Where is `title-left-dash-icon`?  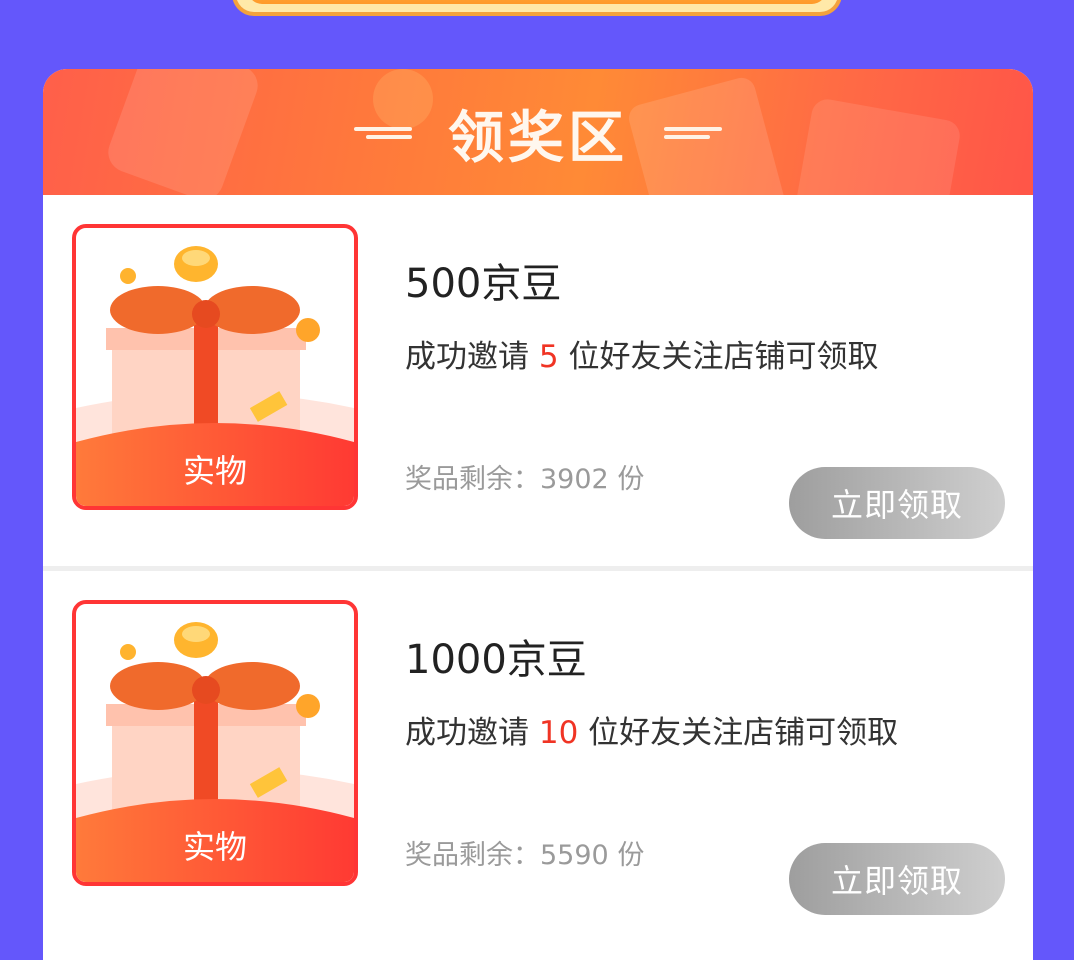
title-left-dash-icon is located at coordinates (383, 133).